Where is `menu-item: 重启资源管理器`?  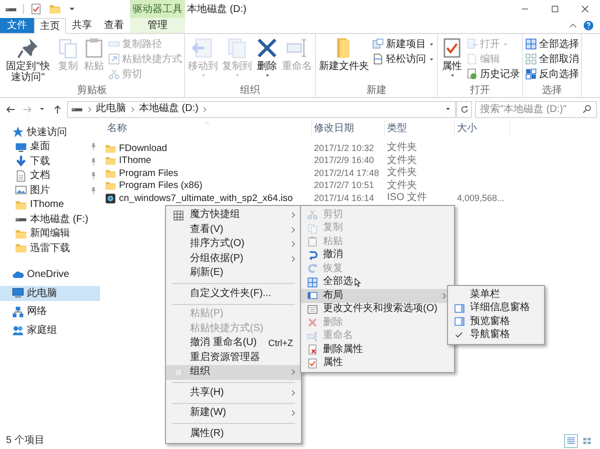 menu-item: 重启资源管理器 is located at coordinates (233, 357).